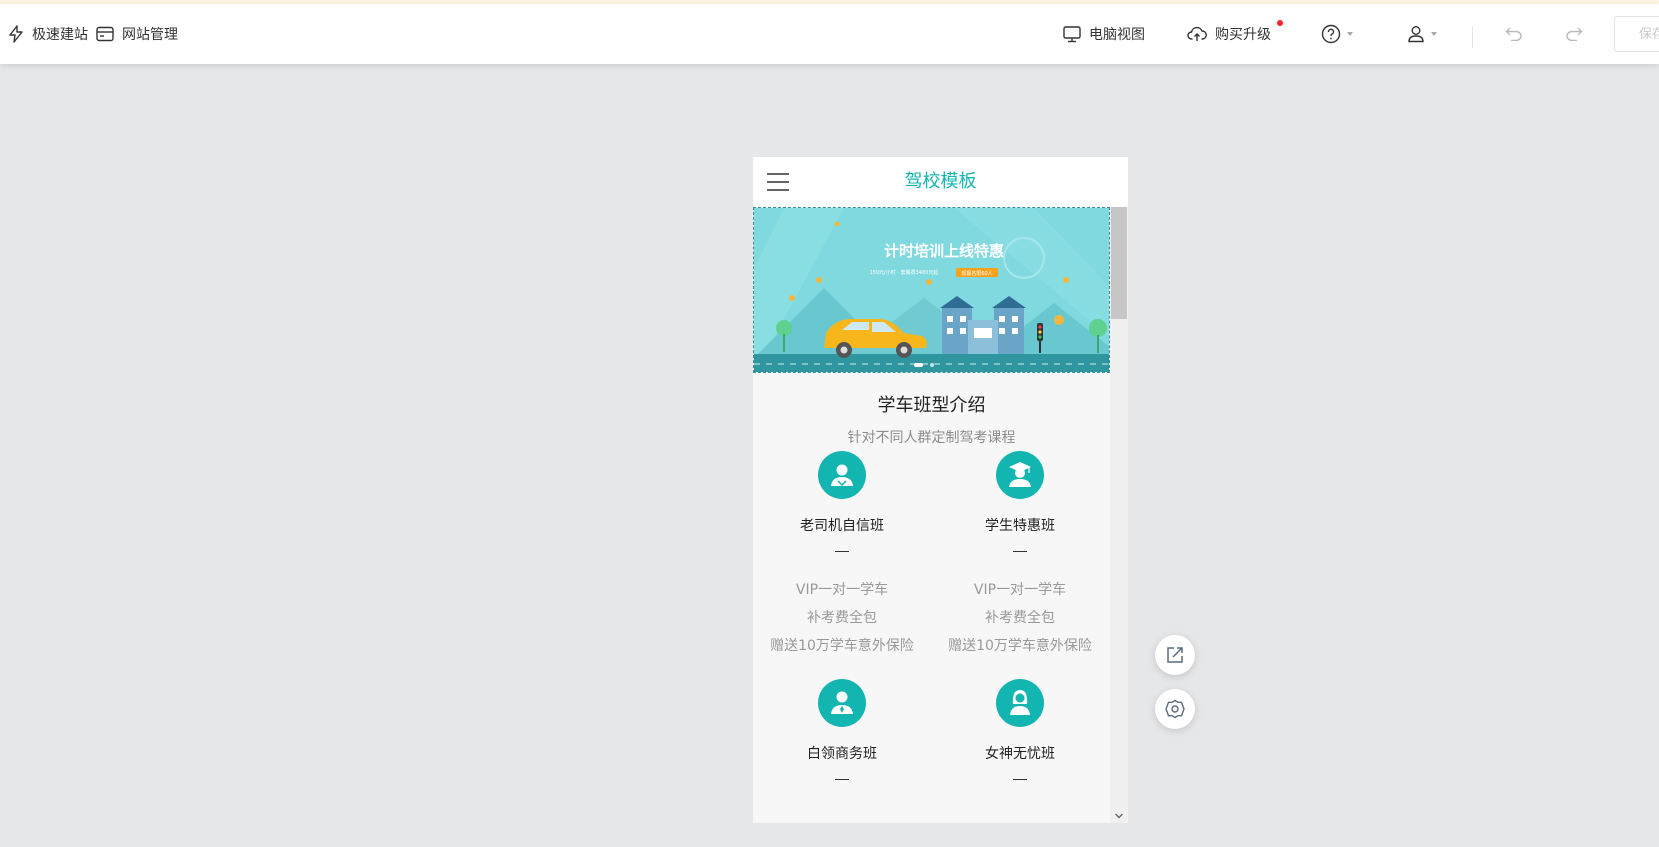 This screenshot has width=1659, height=847. What do you see at coordinates (1020, 754) in the screenshot?
I see `class-name: 女神无忧班` at bounding box center [1020, 754].